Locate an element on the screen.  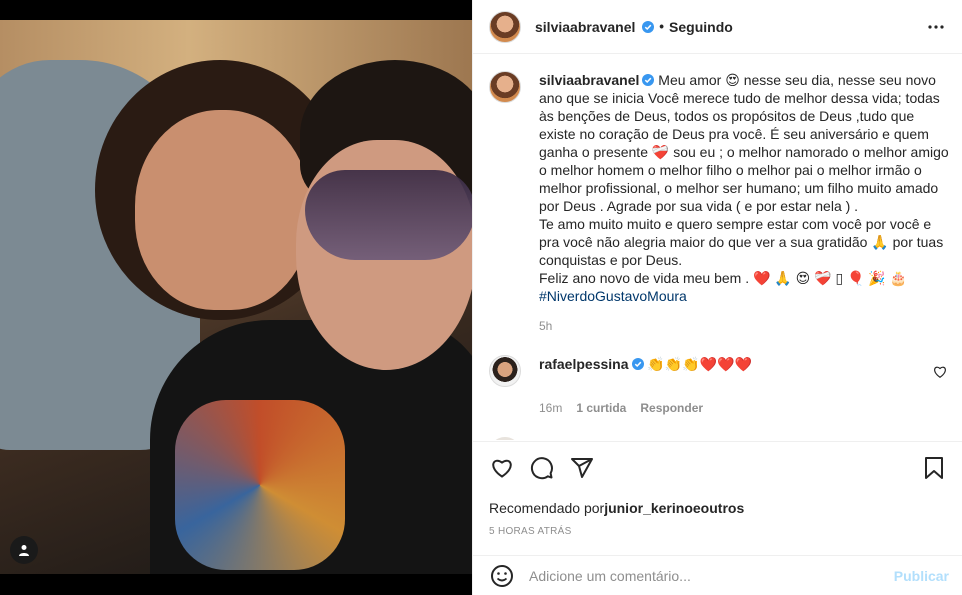
comment-input is located at coordinates (711, 575).